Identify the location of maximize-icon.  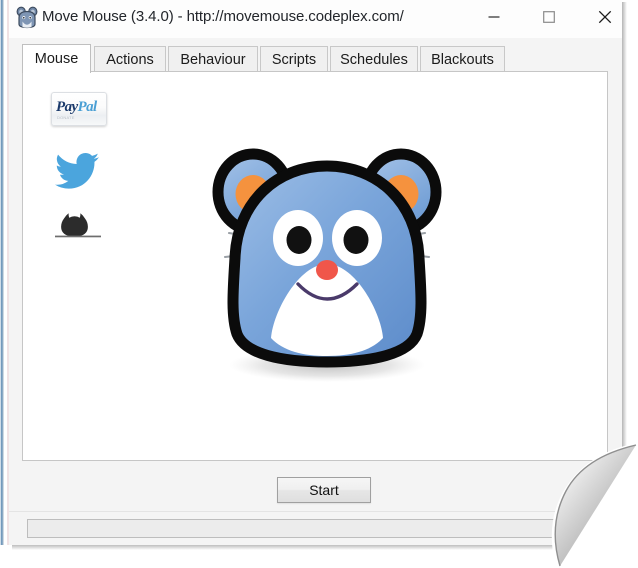
(549, 16).